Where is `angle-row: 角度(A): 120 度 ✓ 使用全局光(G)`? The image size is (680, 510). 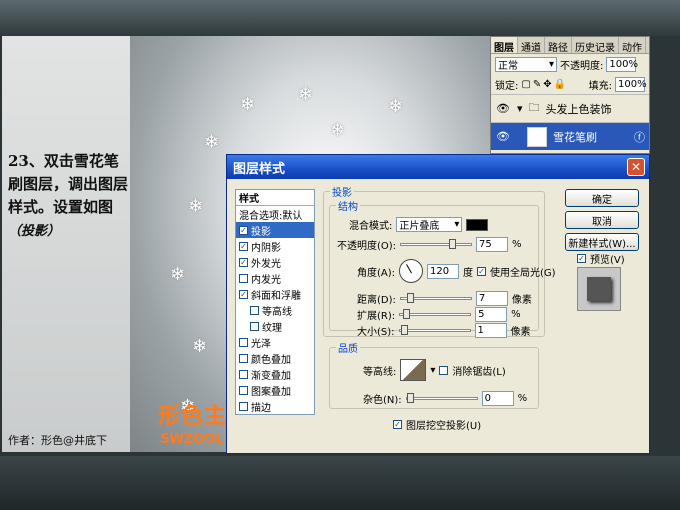 angle-row: 角度(A): 120 度 ✓ 使用全局光(G) is located at coordinates (456, 271).